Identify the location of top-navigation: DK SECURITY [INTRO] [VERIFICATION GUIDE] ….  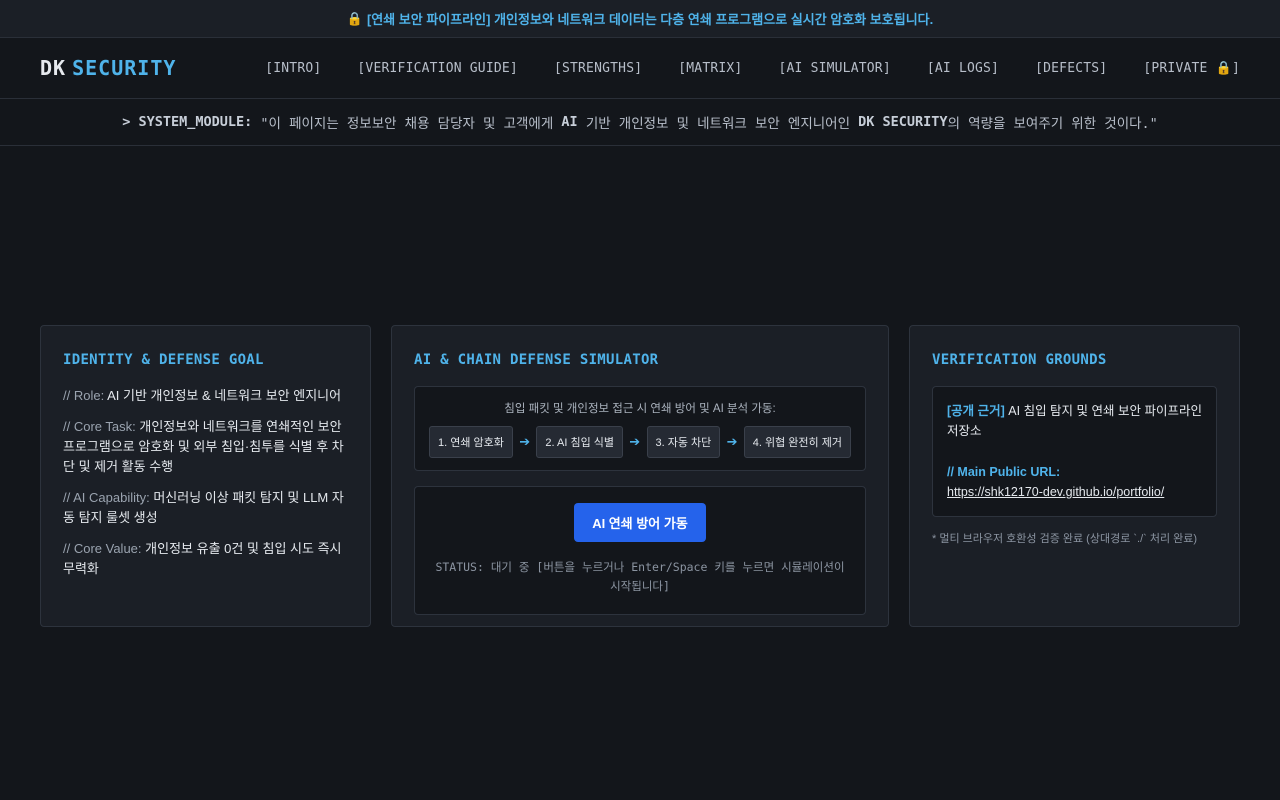
(640, 68).